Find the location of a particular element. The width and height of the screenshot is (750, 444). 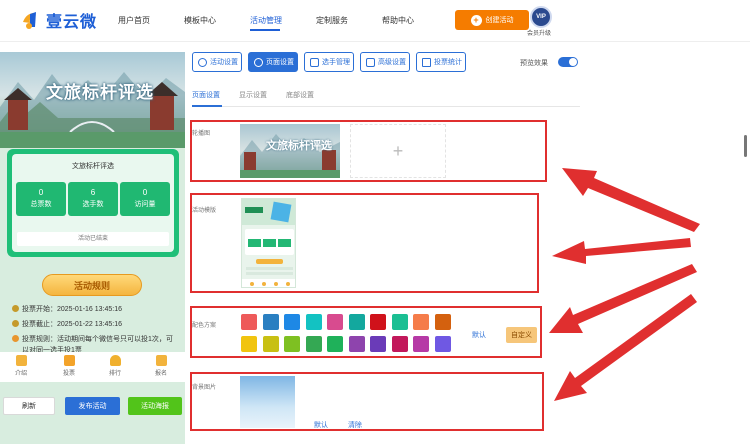

arrow-to-background is located at coordinates (625, 347).